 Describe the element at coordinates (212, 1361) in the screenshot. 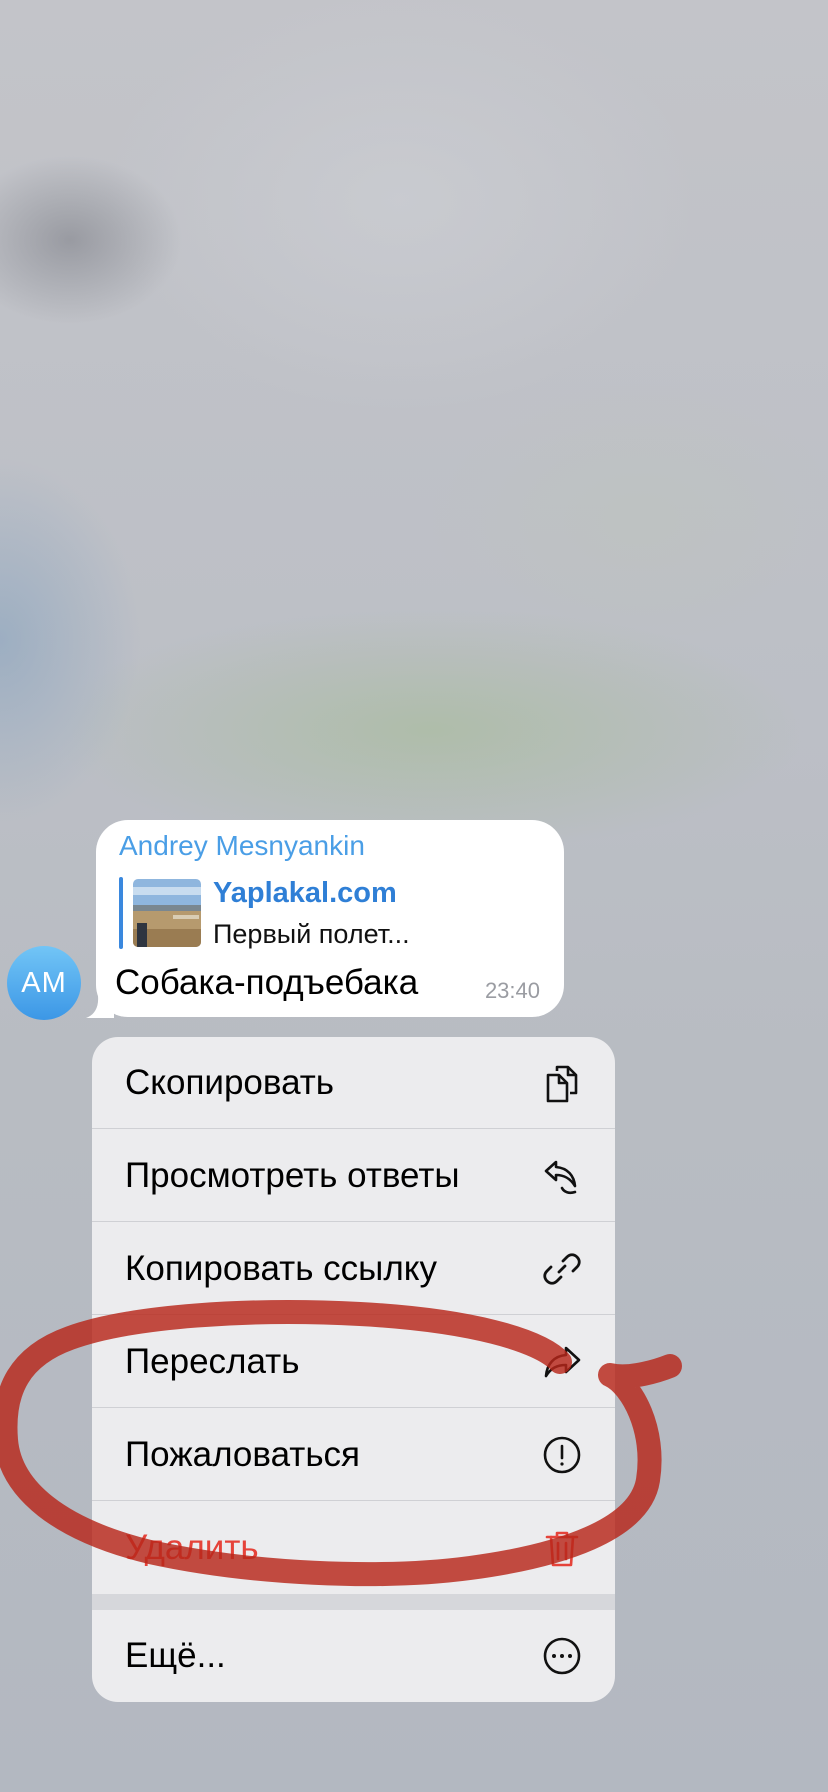

I see `menu-item-label: Переслать` at that location.